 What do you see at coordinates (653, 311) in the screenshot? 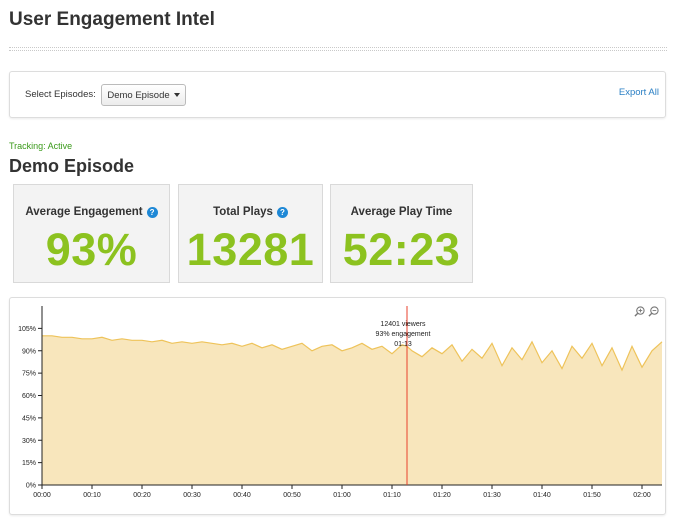
I see `zoom-out-icon` at bounding box center [653, 311].